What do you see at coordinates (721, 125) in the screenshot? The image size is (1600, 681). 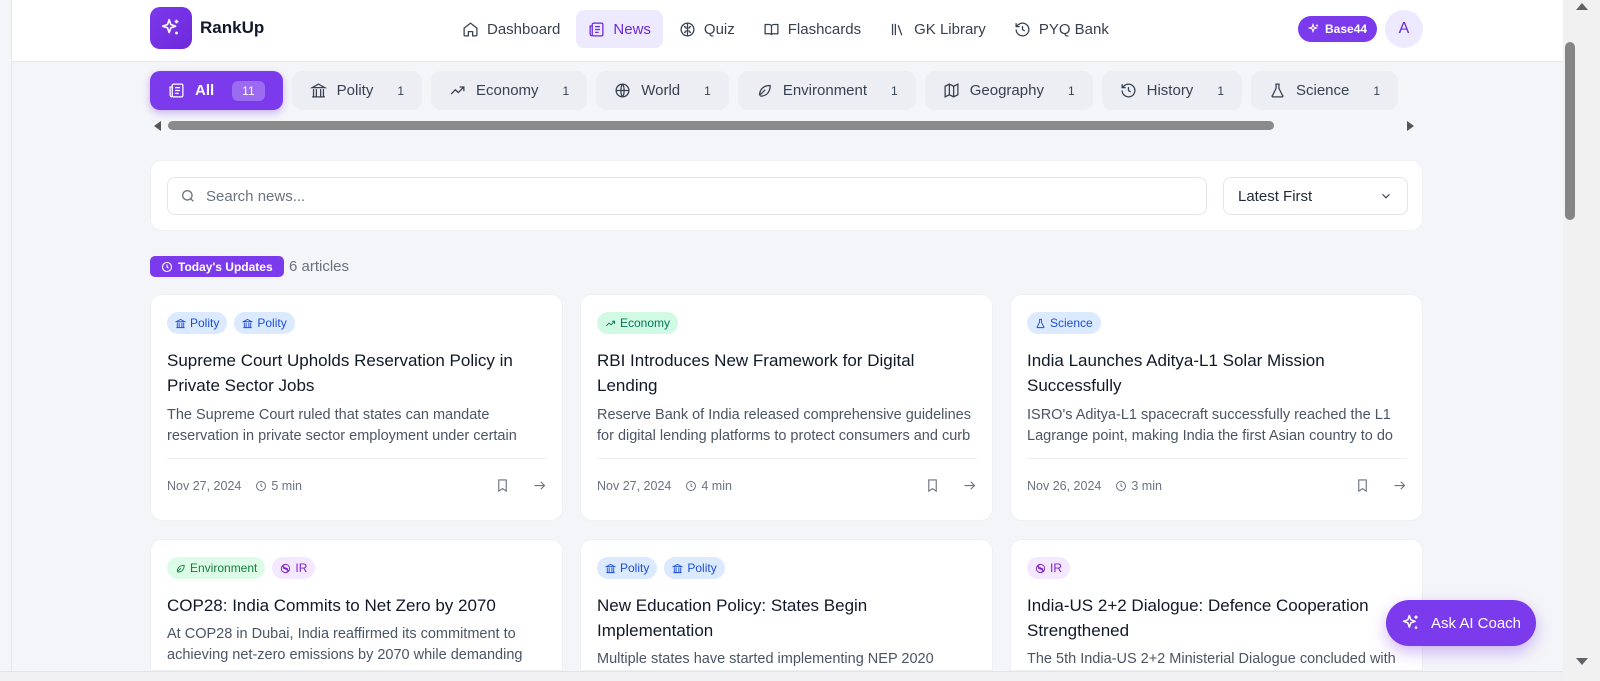 I see `scrollbar-thumb` at bounding box center [721, 125].